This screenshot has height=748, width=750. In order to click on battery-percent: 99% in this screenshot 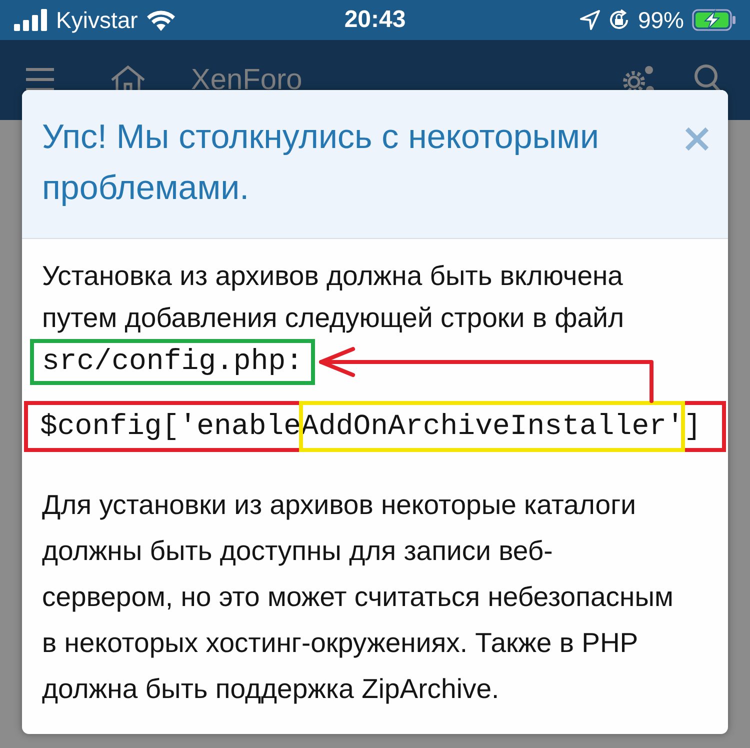, I will do `click(661, 20)`.